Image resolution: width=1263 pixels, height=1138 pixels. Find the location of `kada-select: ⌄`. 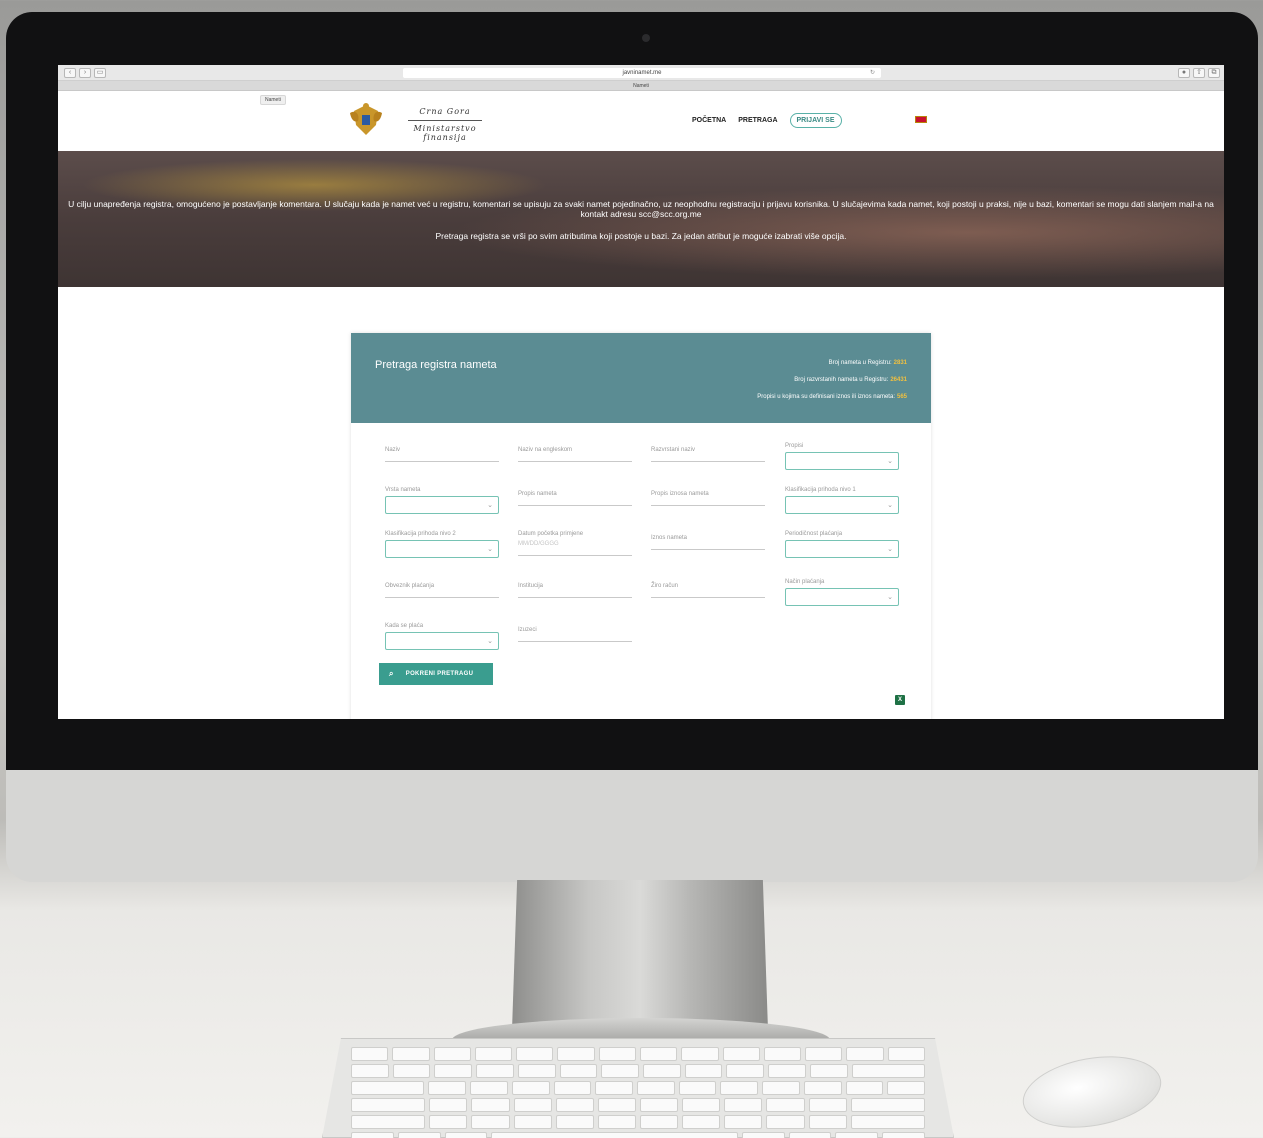

kada-select: ⌄ is located at coordinates (442, 641).